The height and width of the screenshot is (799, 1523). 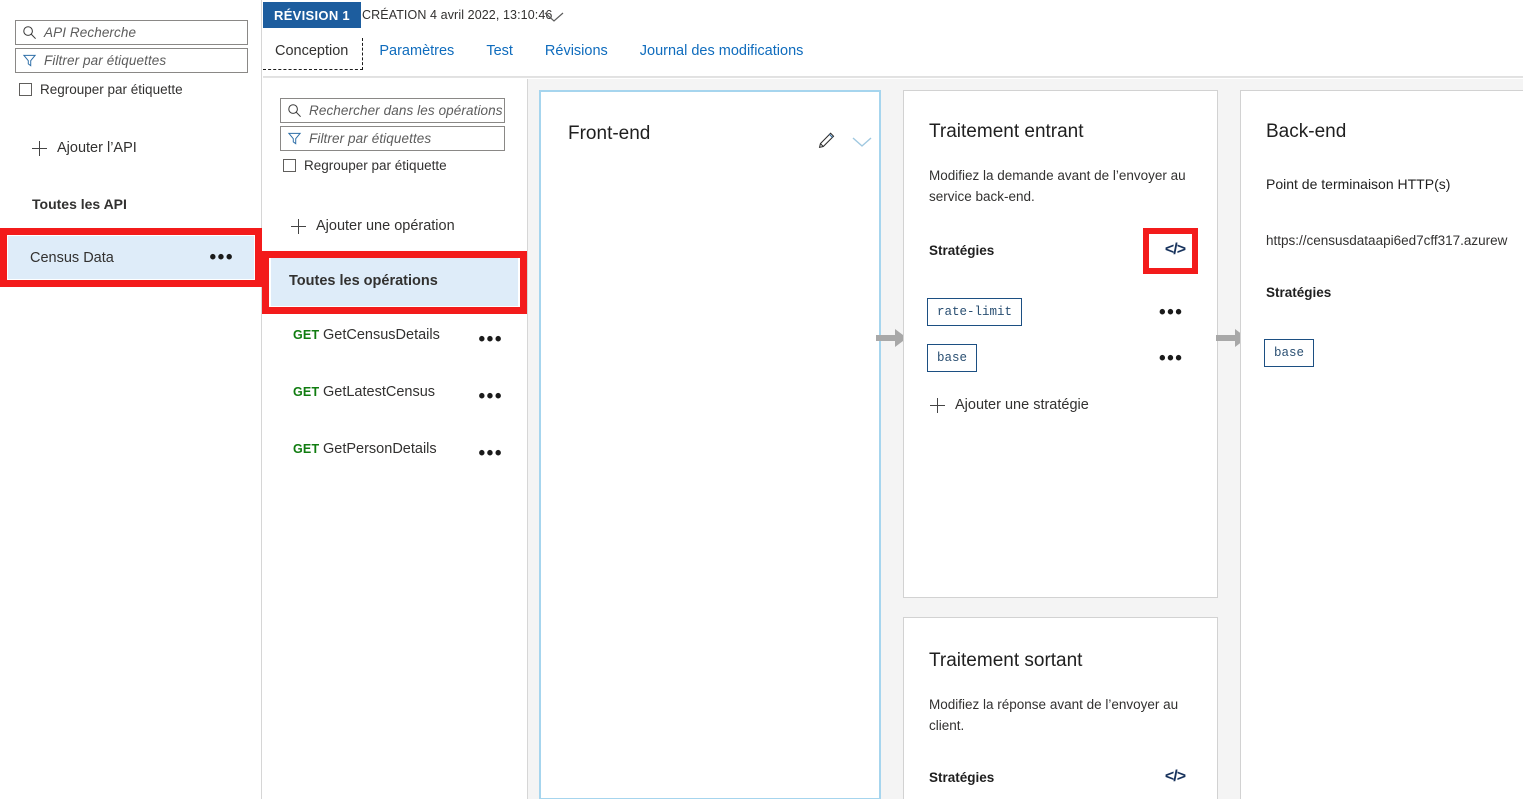 I want to click on tab-journal-modifications: Journal des modifications, so click(x=722, y=53).